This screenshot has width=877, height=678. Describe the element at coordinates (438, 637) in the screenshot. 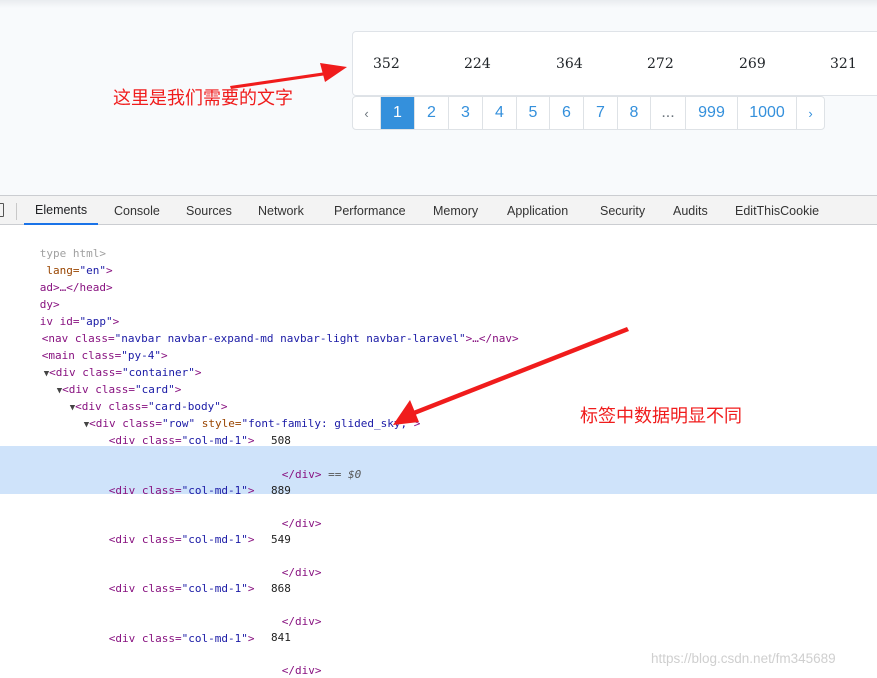

I see `tree-line-col-value: 841` at that location.